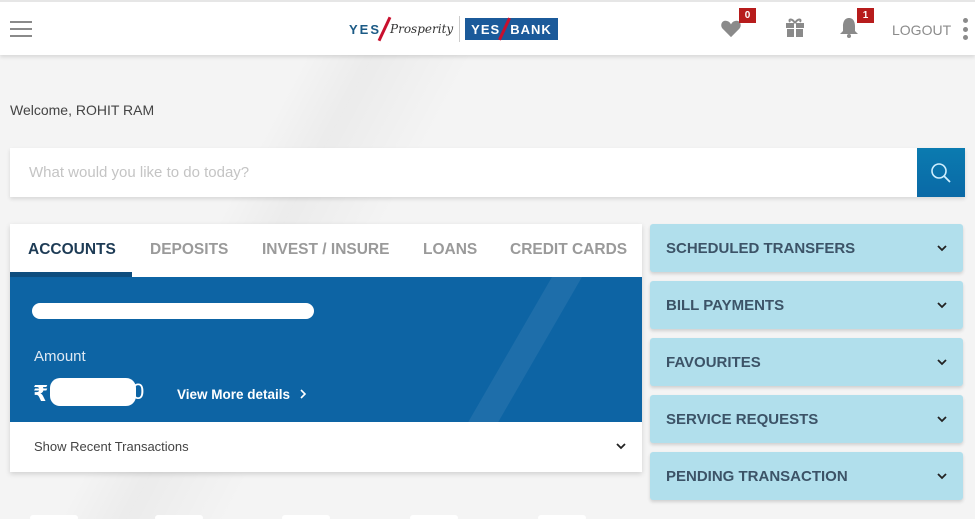 The height and width of the screenshot is (519, 975). I want to click on accordion-label: FAVOURITES, so click(713, 362).